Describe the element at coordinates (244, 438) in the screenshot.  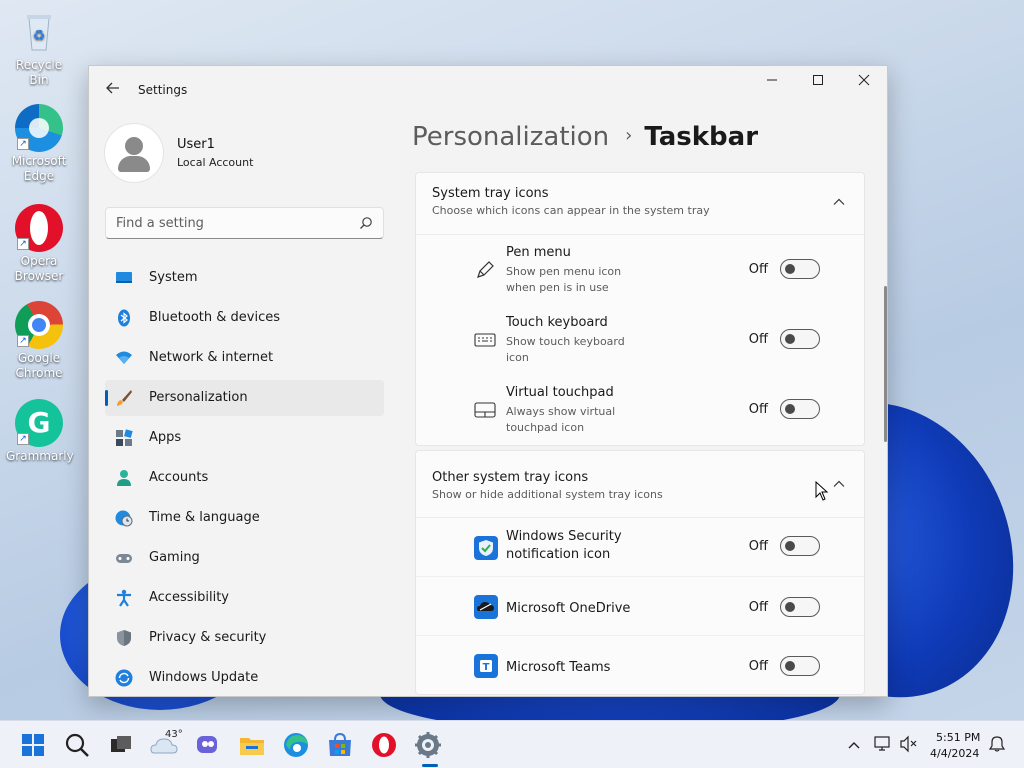
I see `sidebar-item-apps: Apps` at that location.